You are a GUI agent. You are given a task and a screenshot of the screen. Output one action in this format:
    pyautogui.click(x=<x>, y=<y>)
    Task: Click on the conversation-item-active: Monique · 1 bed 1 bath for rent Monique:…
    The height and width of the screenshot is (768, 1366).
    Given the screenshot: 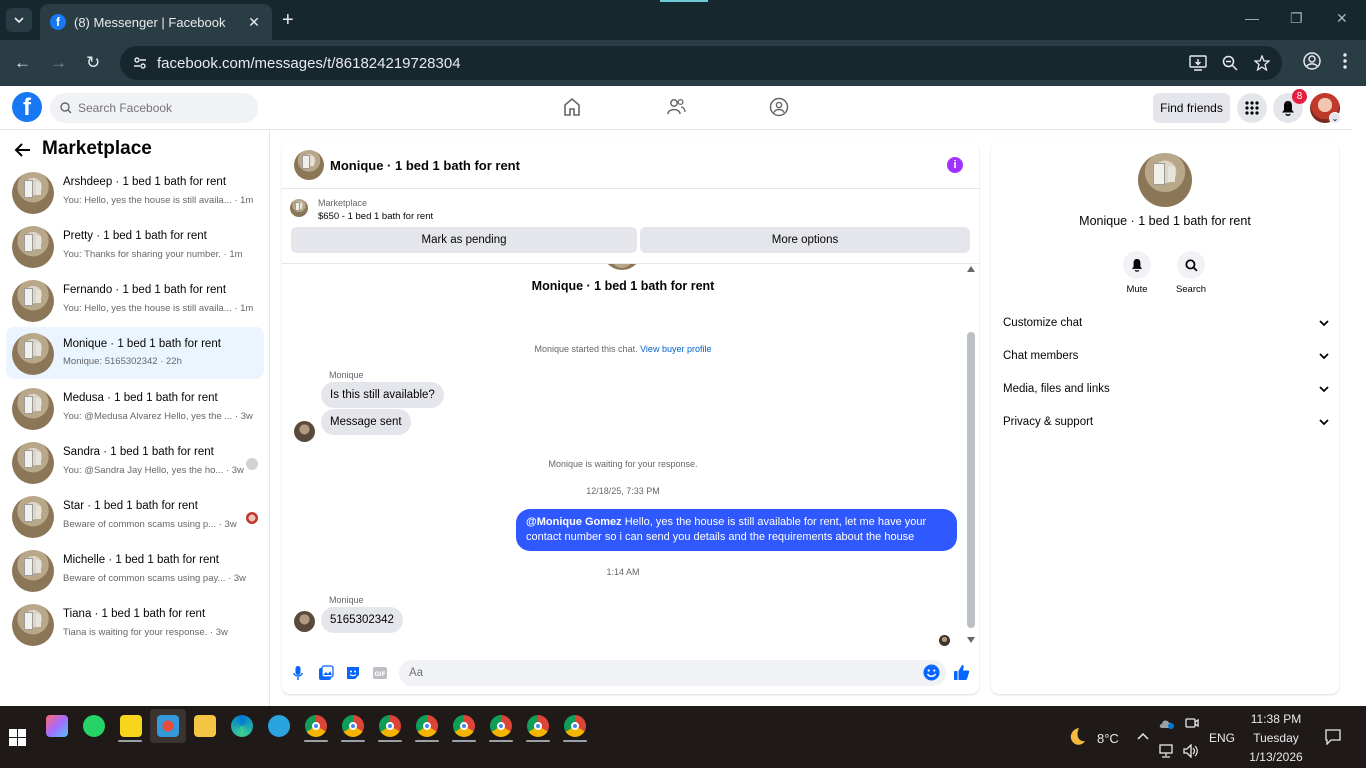 What is the action you would take?
    pyautogui.click(x=135, y=353)
    